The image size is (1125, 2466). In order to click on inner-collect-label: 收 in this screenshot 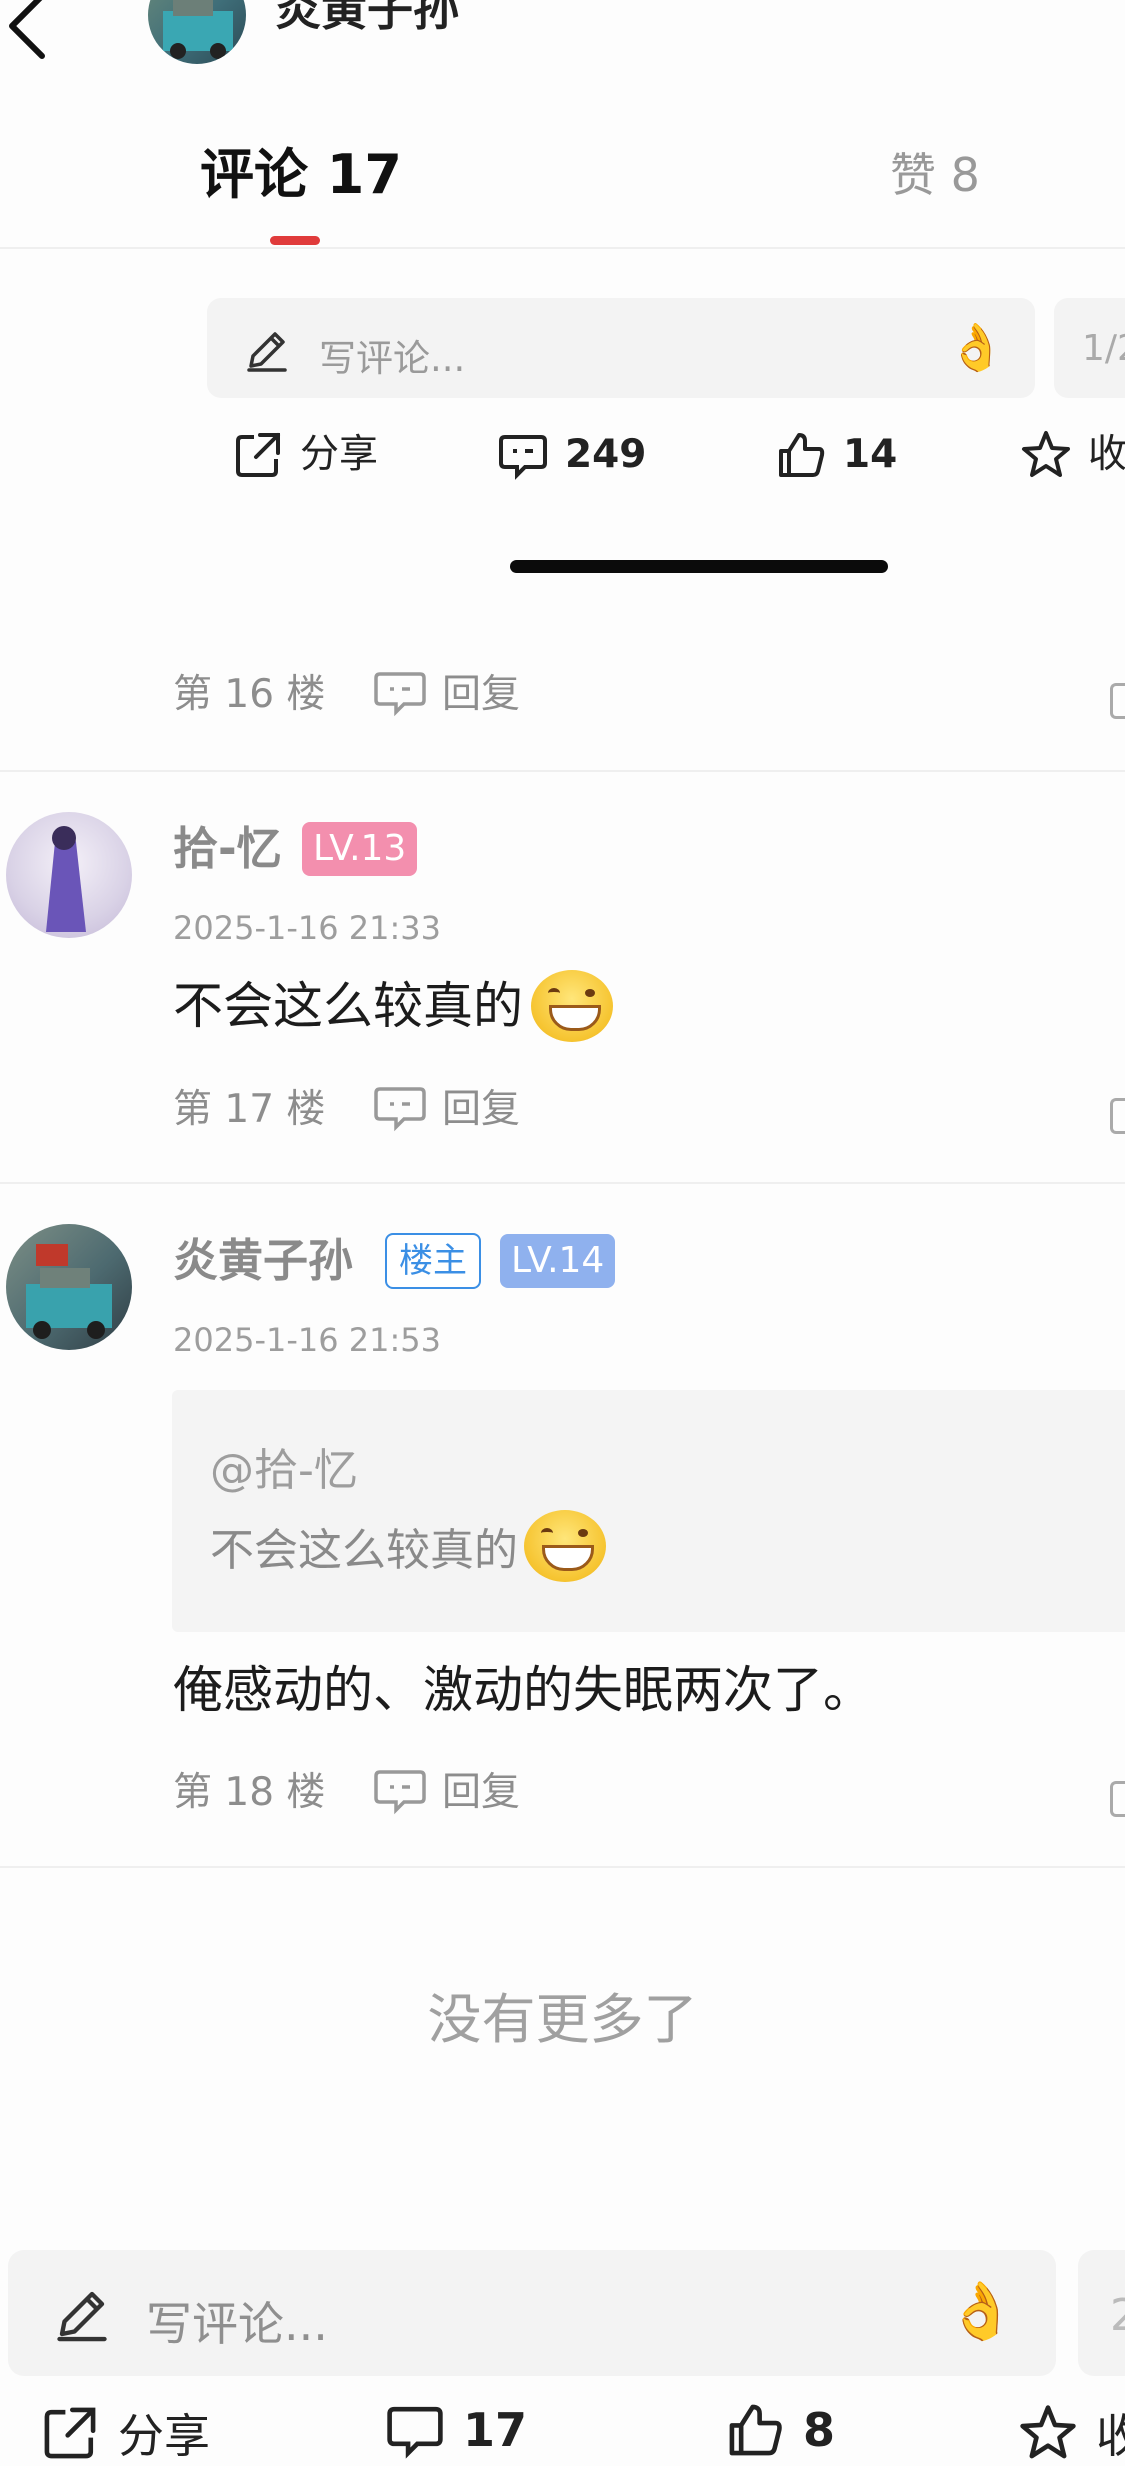, I will do `click(1106, 454)`.